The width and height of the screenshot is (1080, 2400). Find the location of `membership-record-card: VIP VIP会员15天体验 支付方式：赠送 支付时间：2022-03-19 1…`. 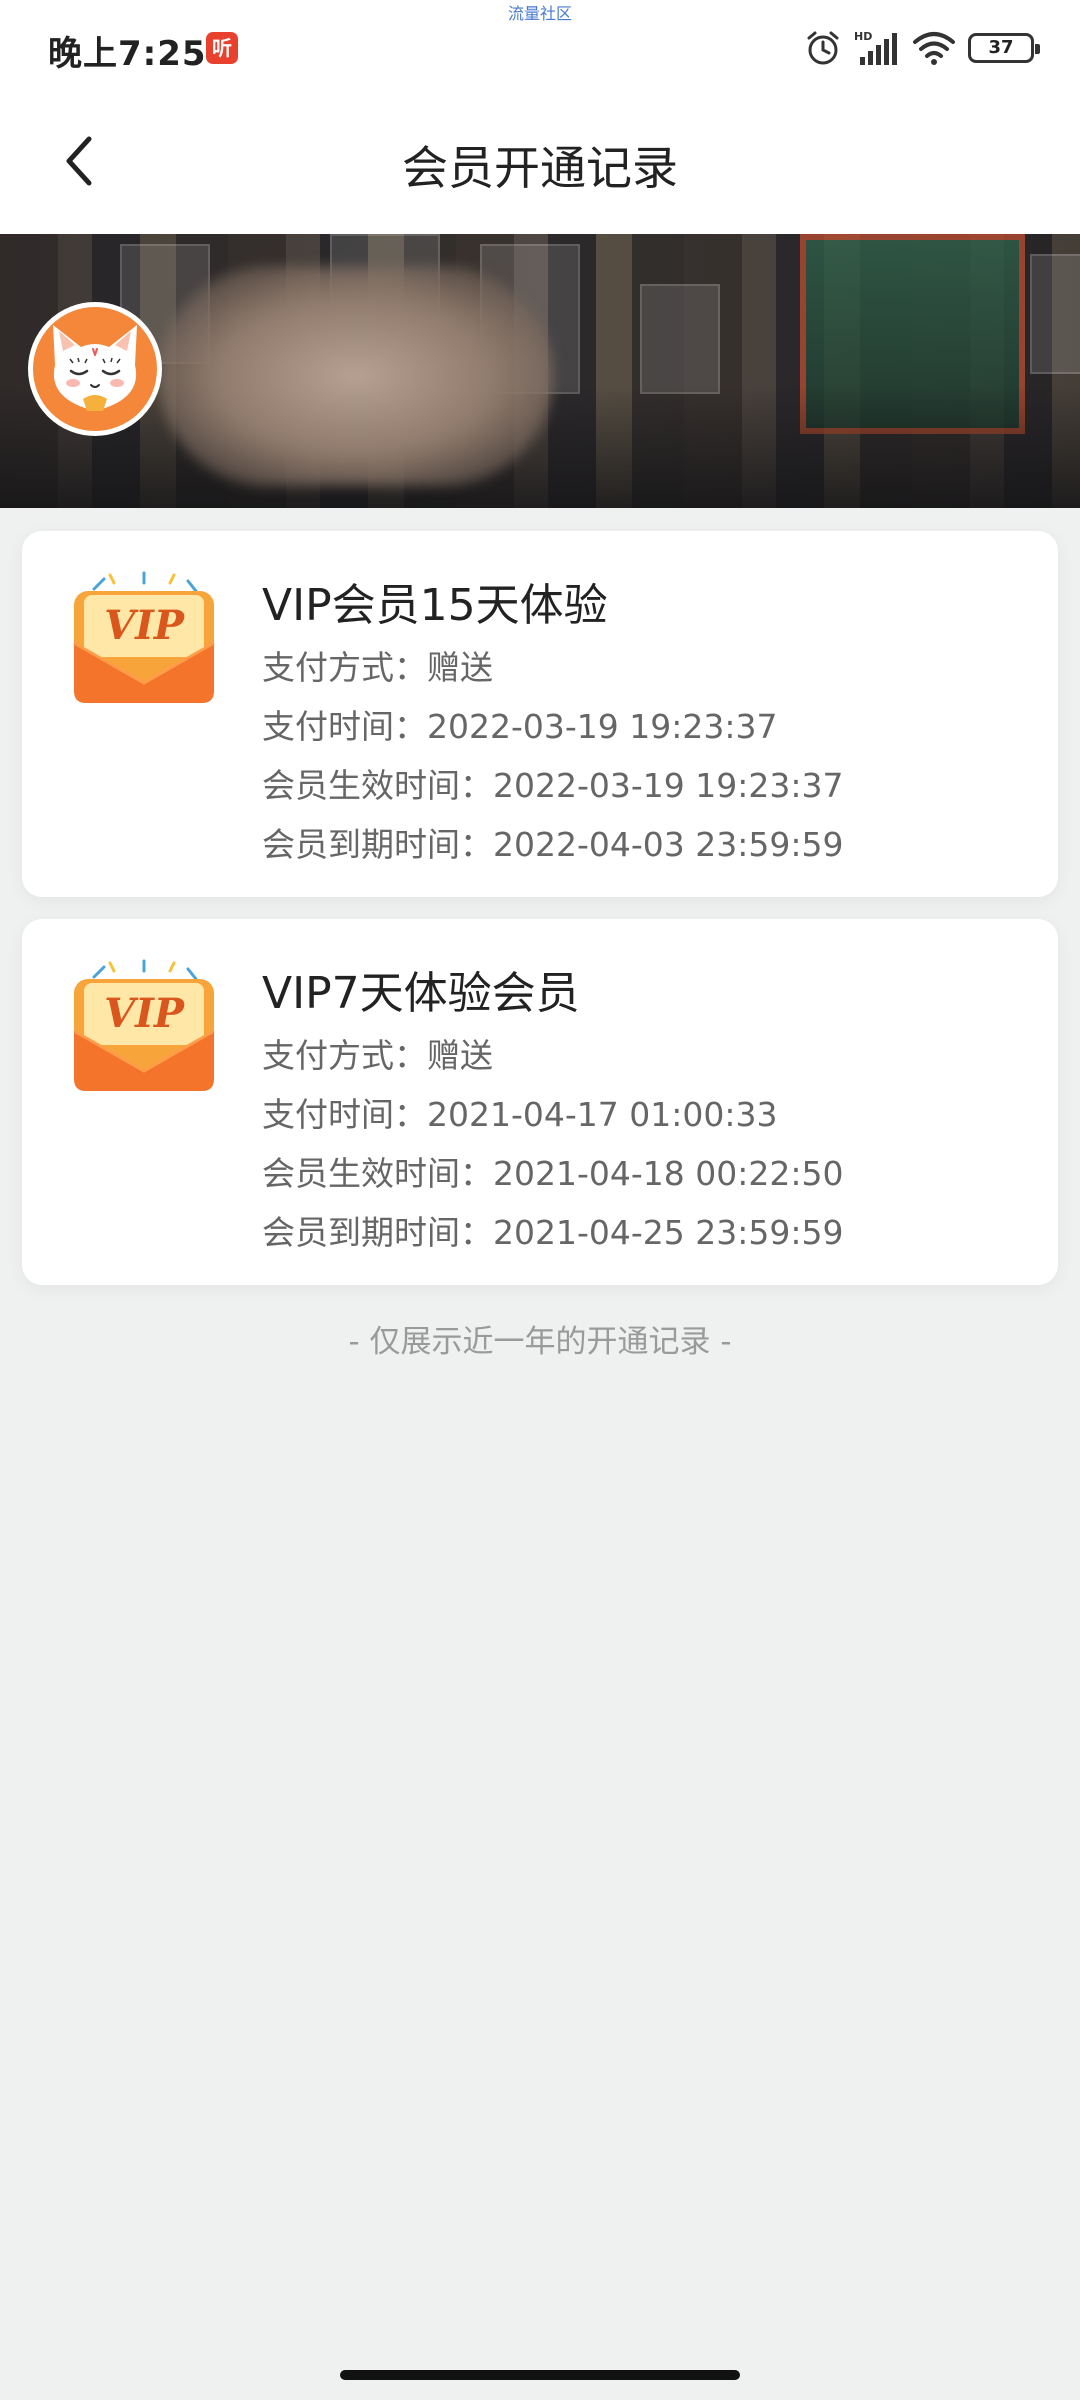

membership-record-card: VIP VIP会员15天体验 支付方式：赠送 支付时间：2022-03-19 1… is located at coordinates (540, 714).